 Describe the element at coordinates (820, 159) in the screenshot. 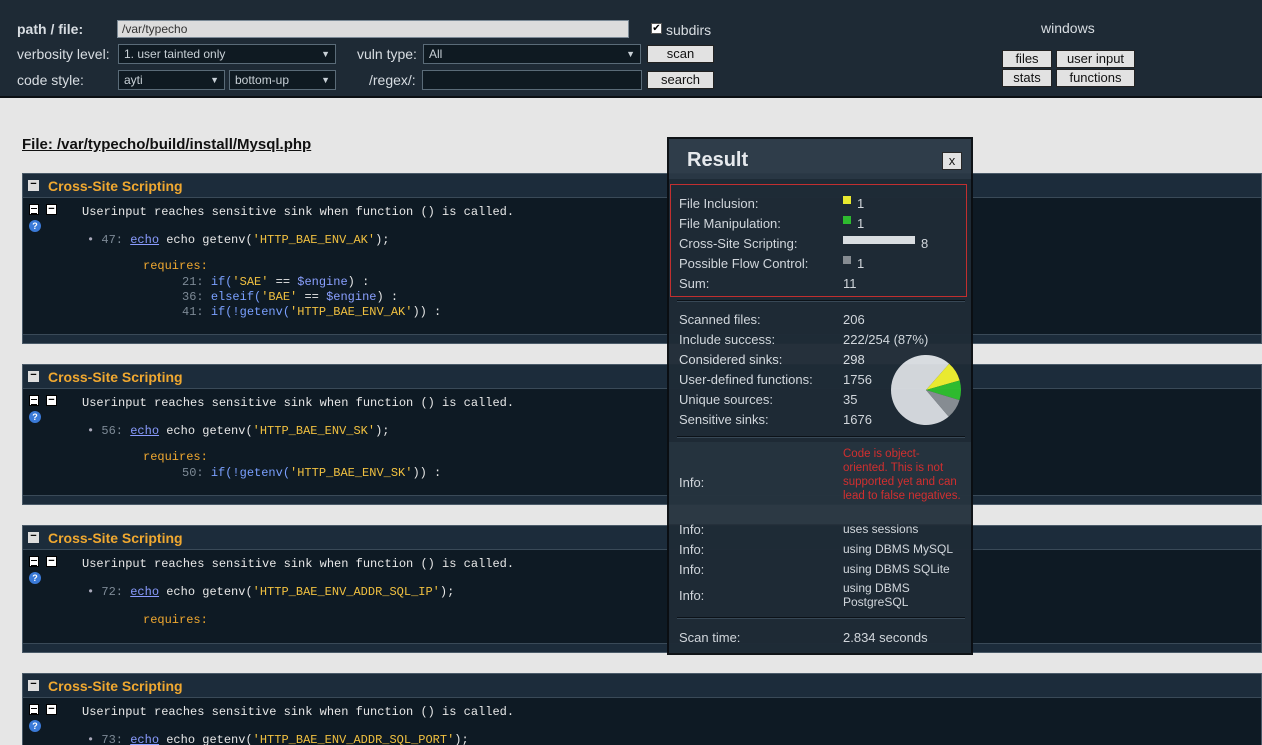

I see `result-header: Result x` at that location.